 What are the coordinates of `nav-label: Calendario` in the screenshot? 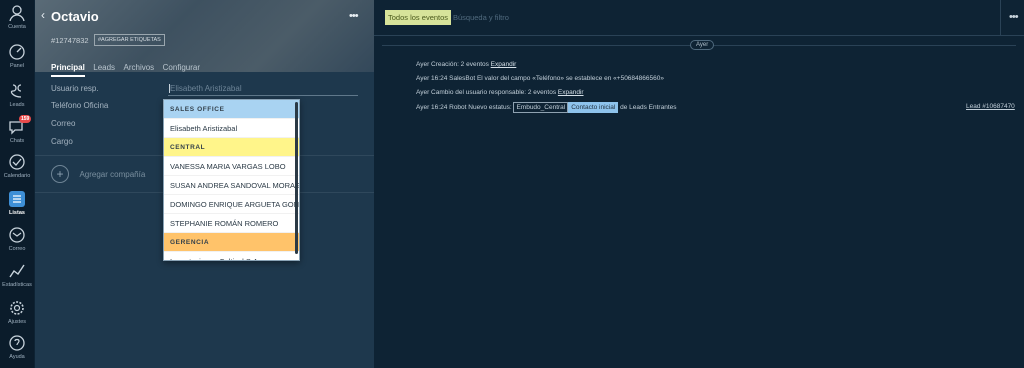 It's located at (17, 176).